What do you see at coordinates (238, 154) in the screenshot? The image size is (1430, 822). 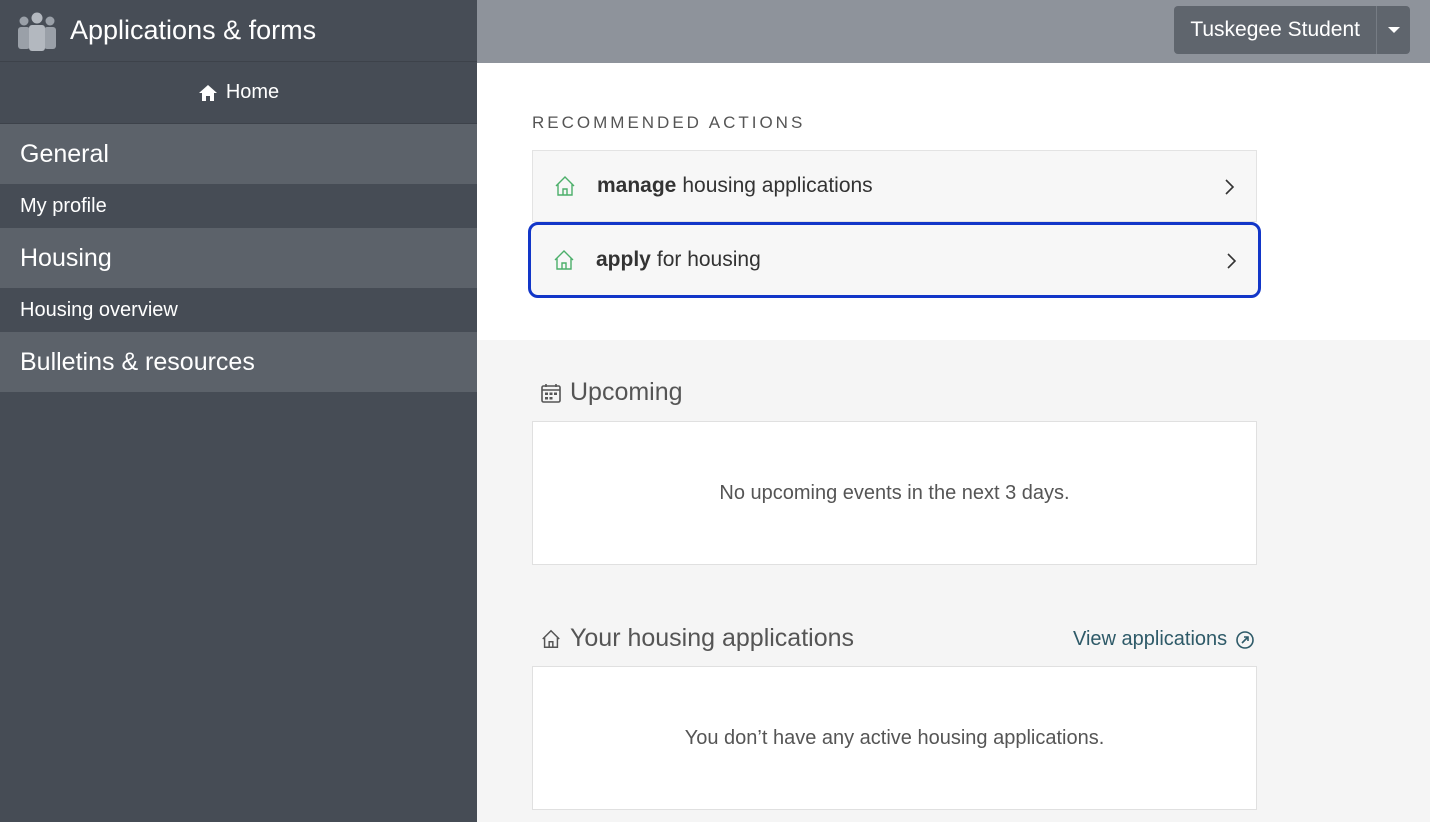 I see `sidebar-section-general: General` at bounding box center [238, 154].